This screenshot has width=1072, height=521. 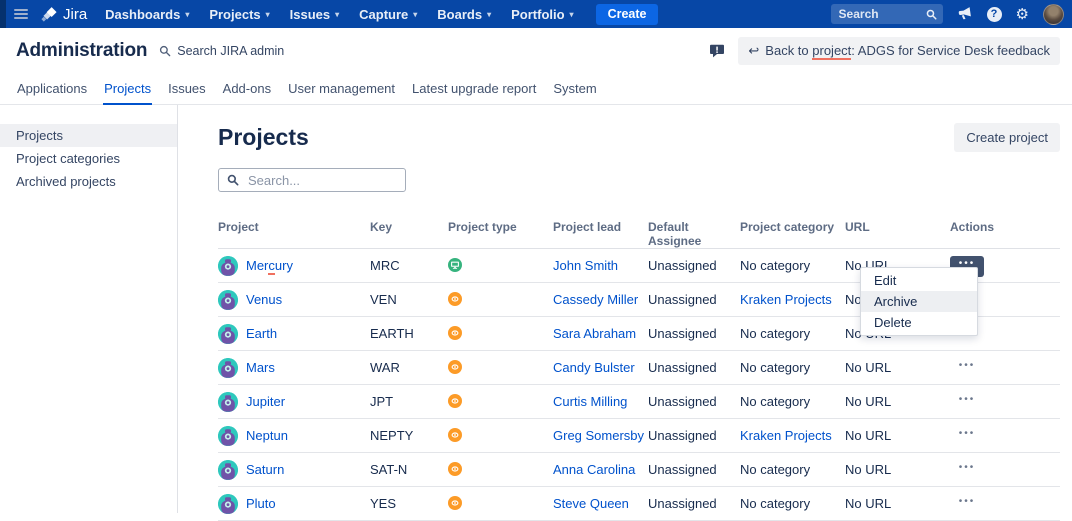 I want to click on return-arrow-icon: ↩, so click(x=754, y=50).